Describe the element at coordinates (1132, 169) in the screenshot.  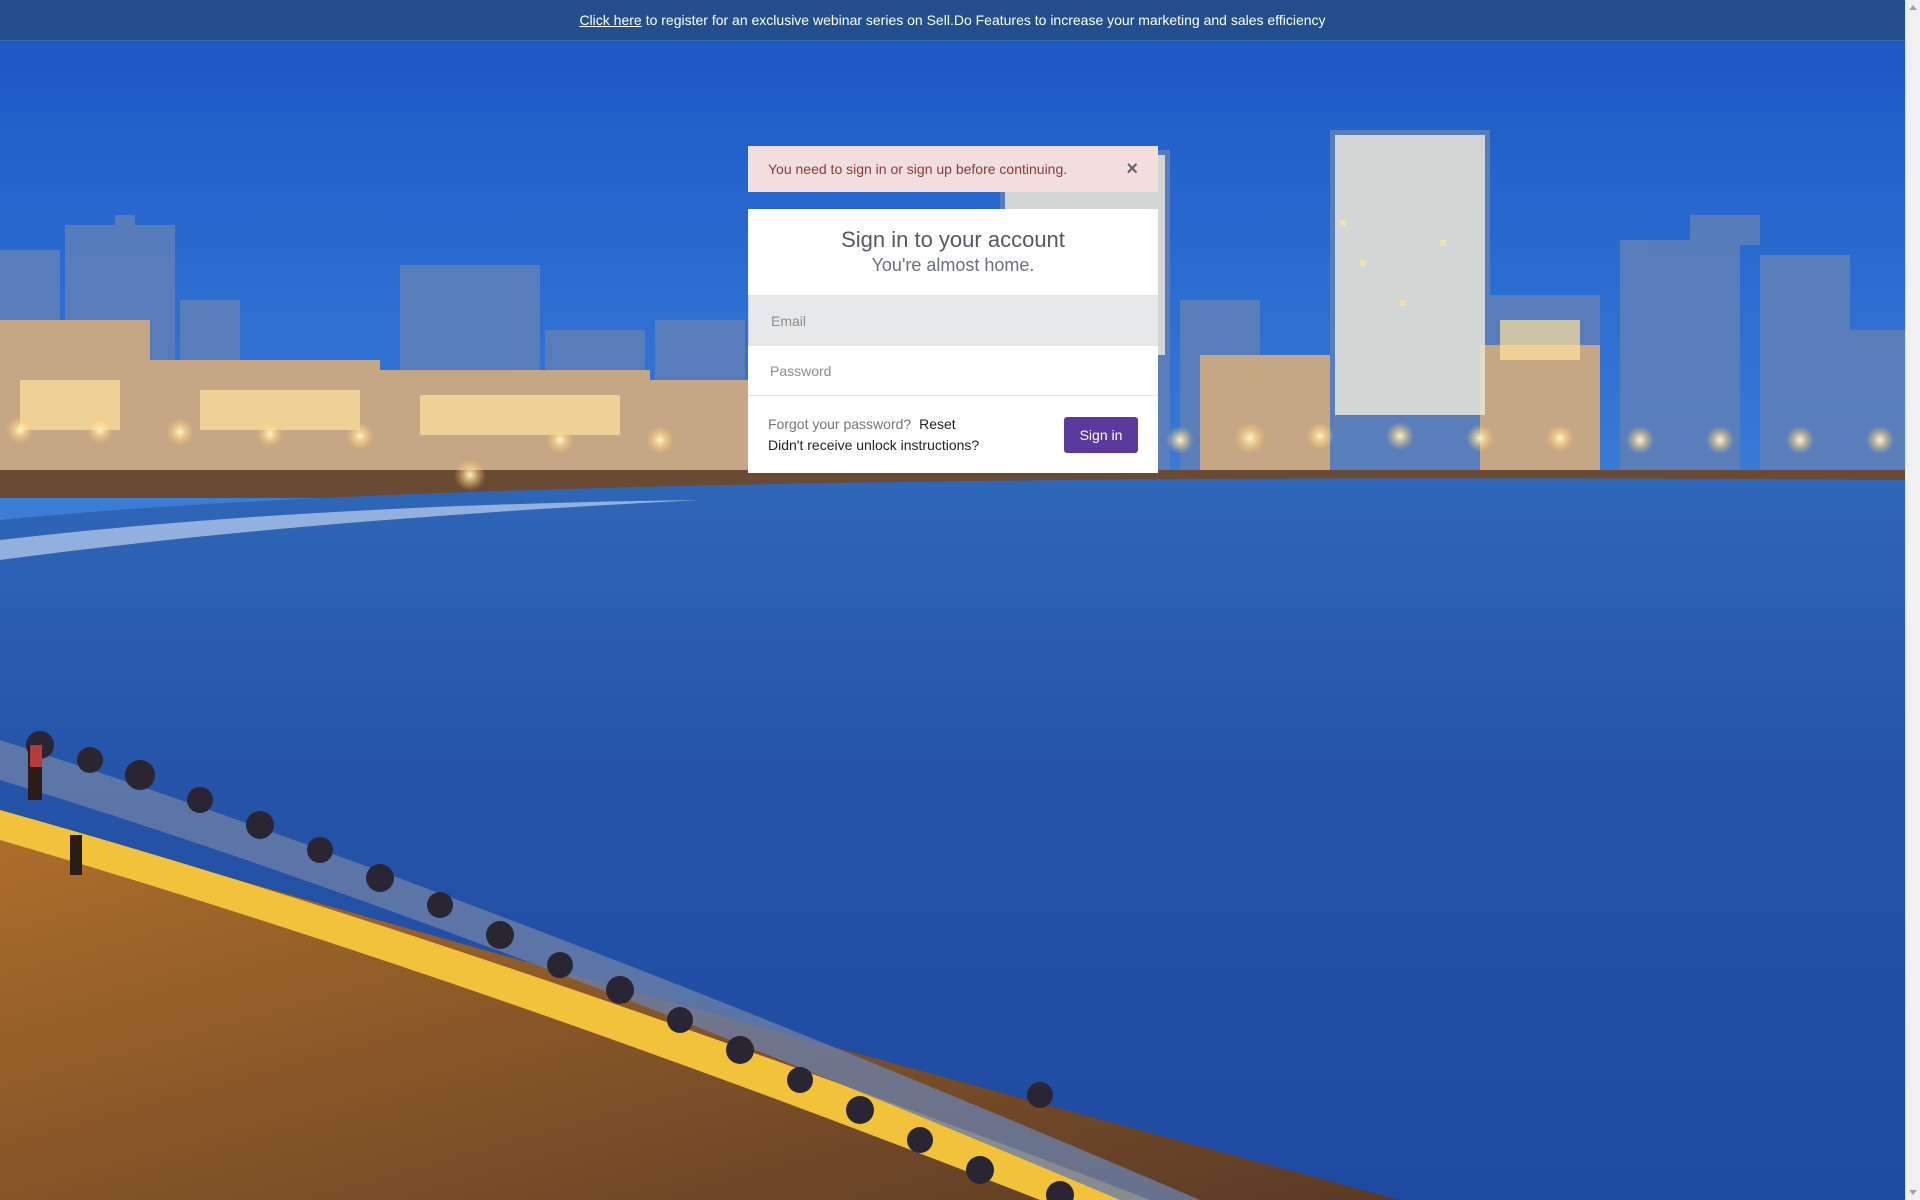
I see `close-icon: ×` at that location.